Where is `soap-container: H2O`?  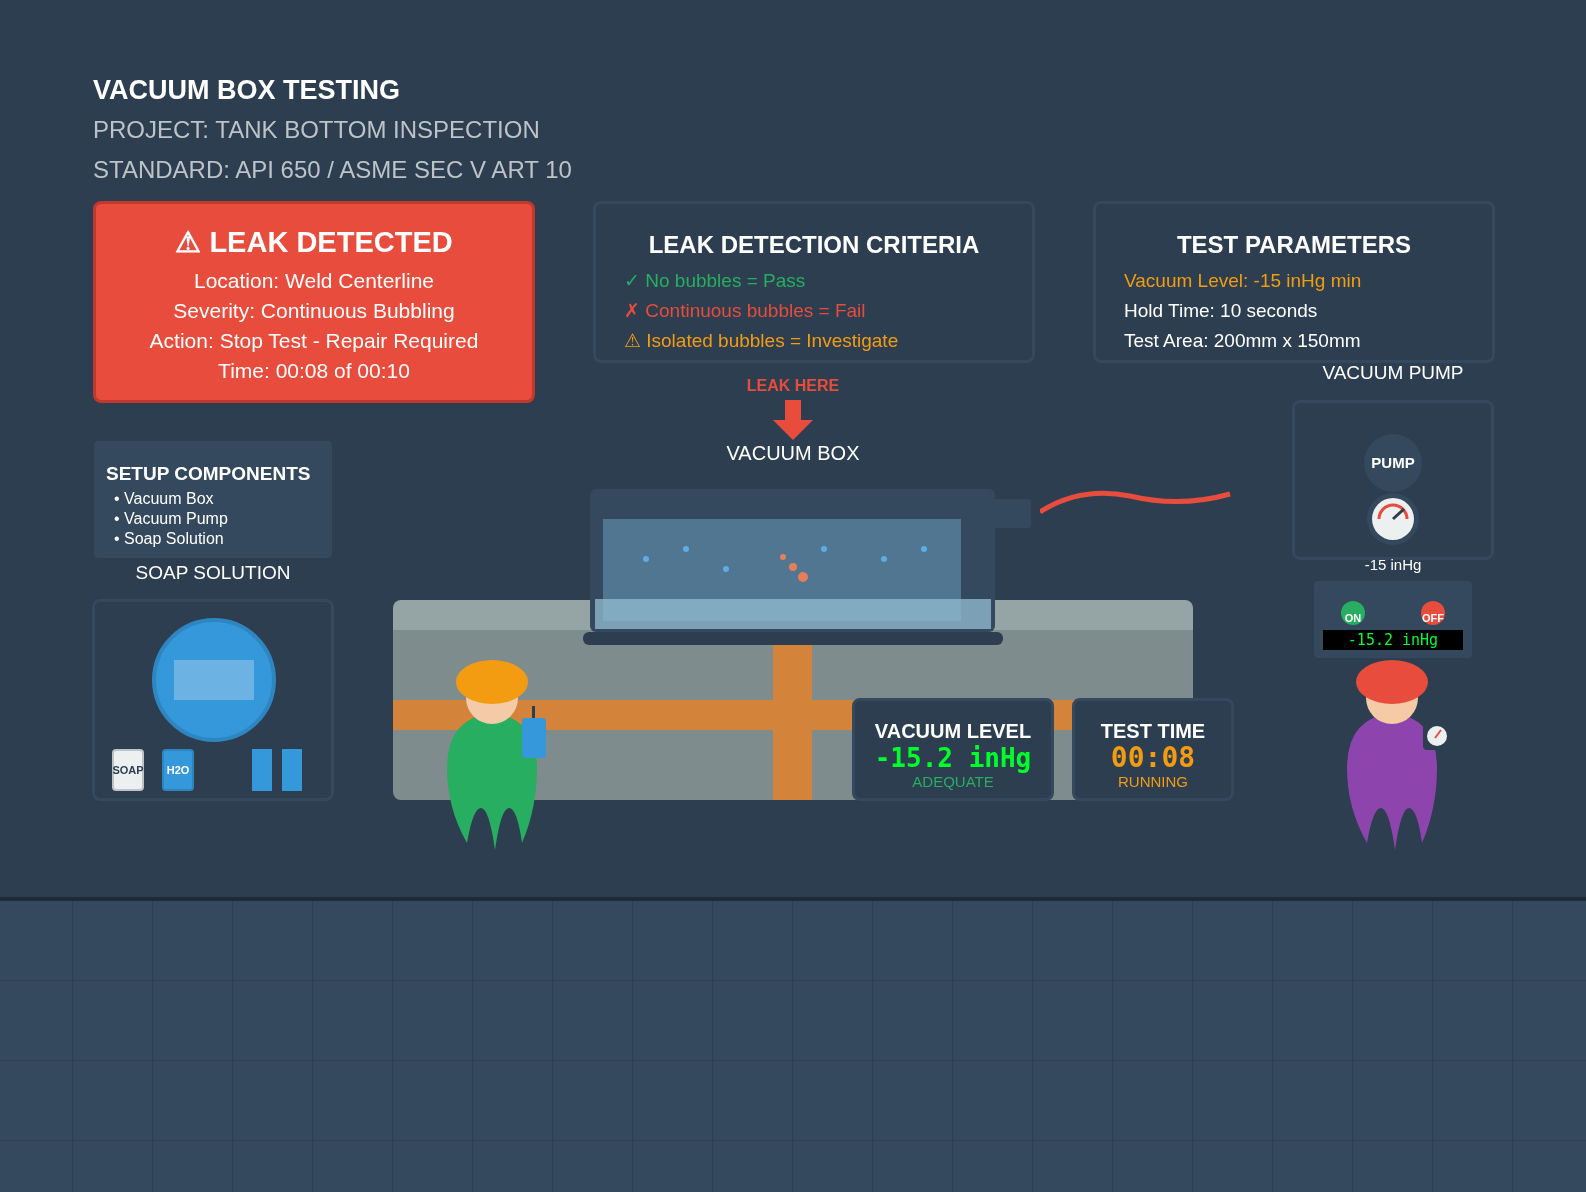
soap-container: H2O is located at coordinates (178, 770).